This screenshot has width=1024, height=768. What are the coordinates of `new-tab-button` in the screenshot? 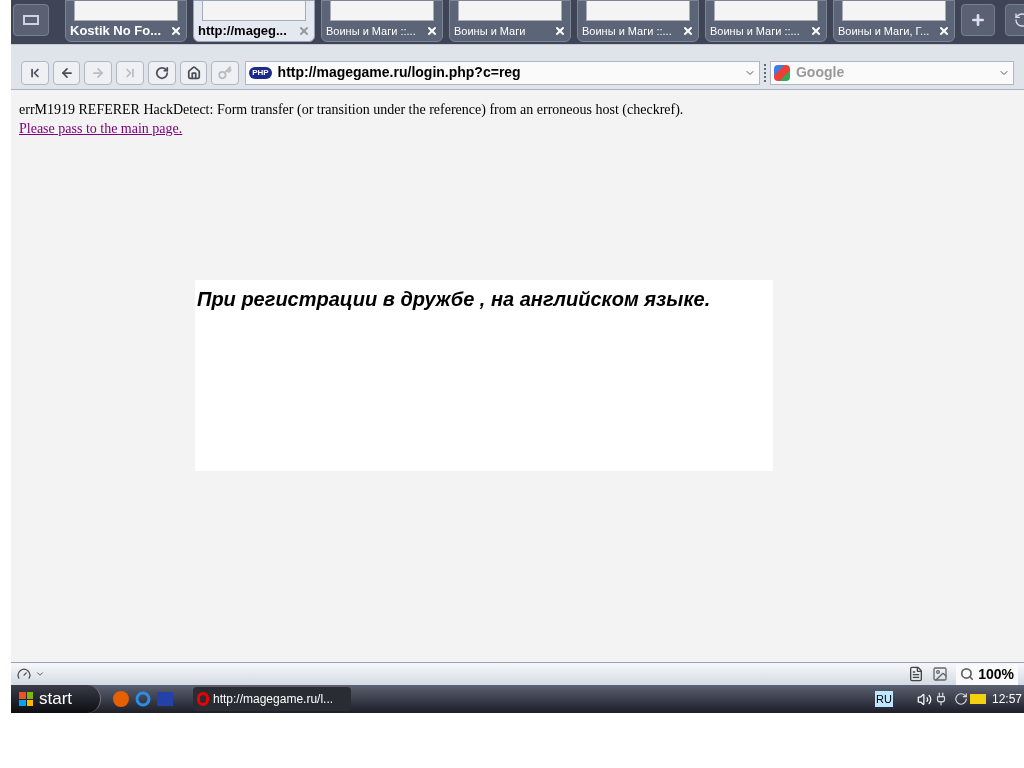 It's located at (978, 20).